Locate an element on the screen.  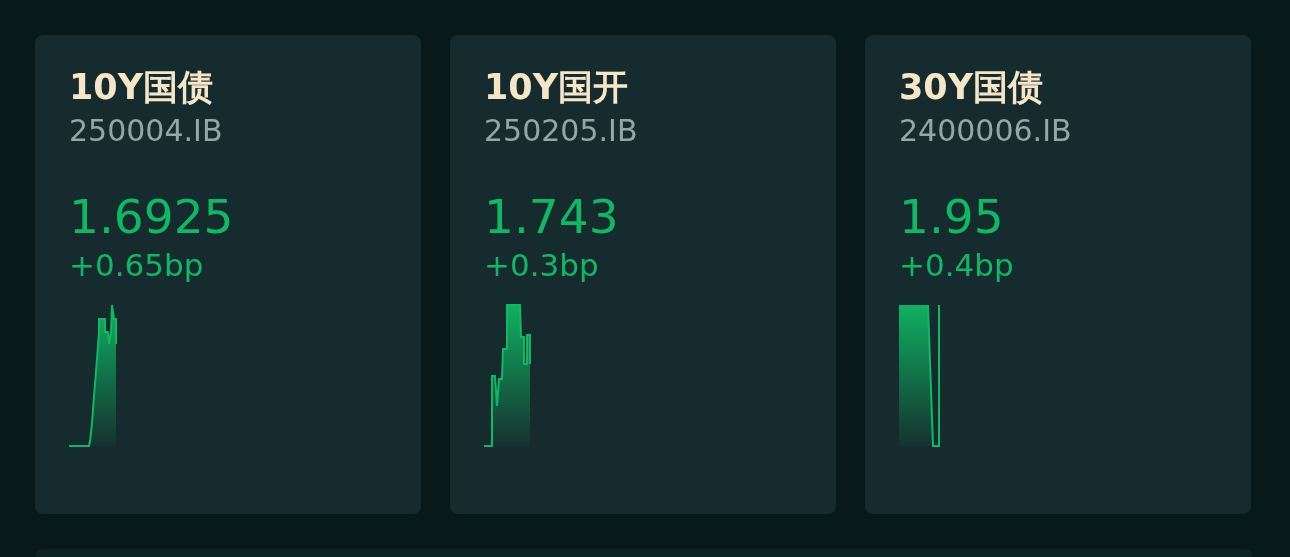
bond-code: 250205.IB is located at coordinates (561, 131).